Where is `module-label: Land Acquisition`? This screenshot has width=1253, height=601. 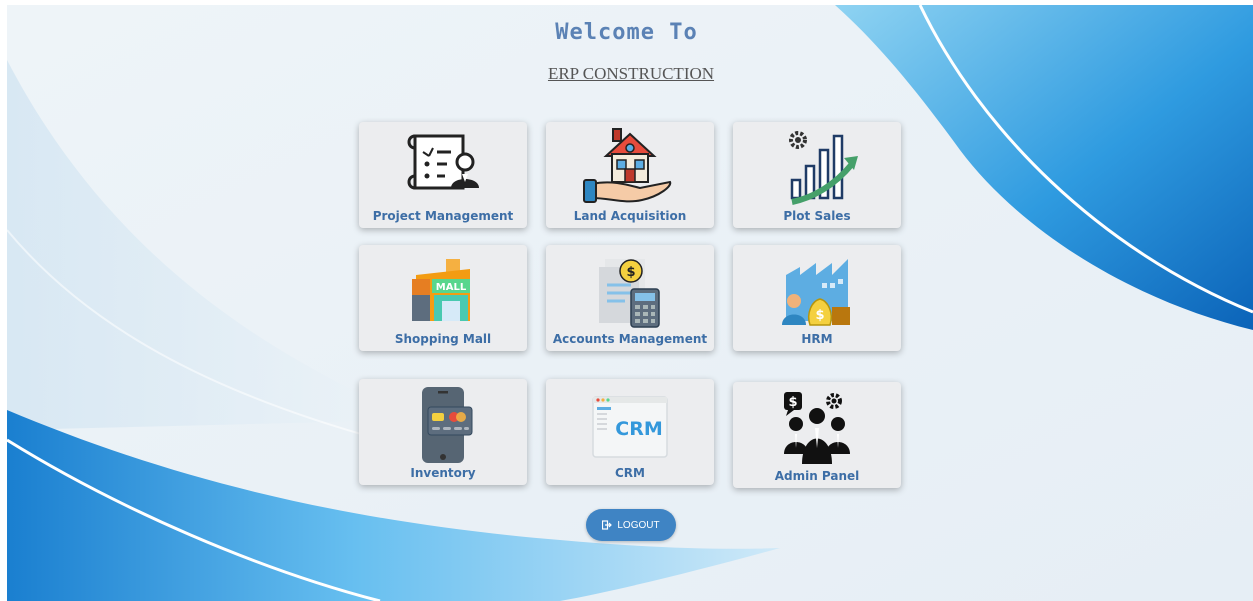
module-label: Land Acquisition is located at coordinates (630, 216).